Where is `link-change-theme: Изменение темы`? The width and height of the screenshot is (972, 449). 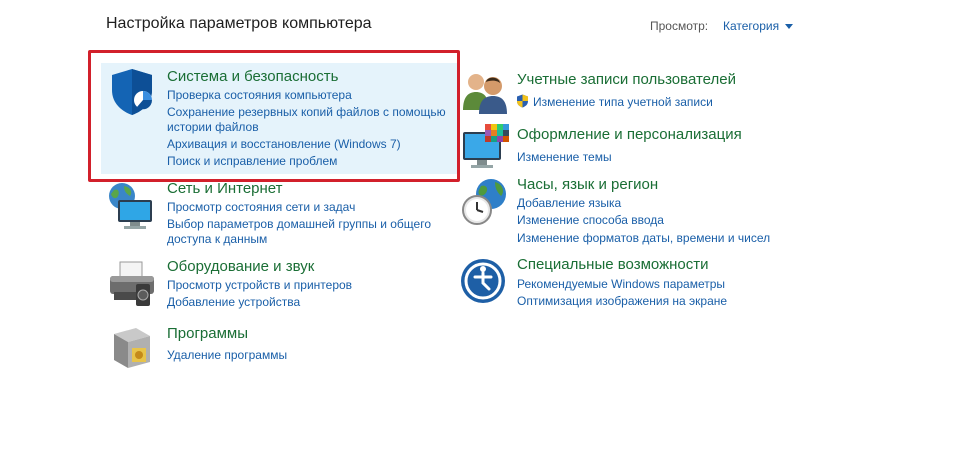
link-change-theme: Изменение темы is located at coordinates (564, 157).